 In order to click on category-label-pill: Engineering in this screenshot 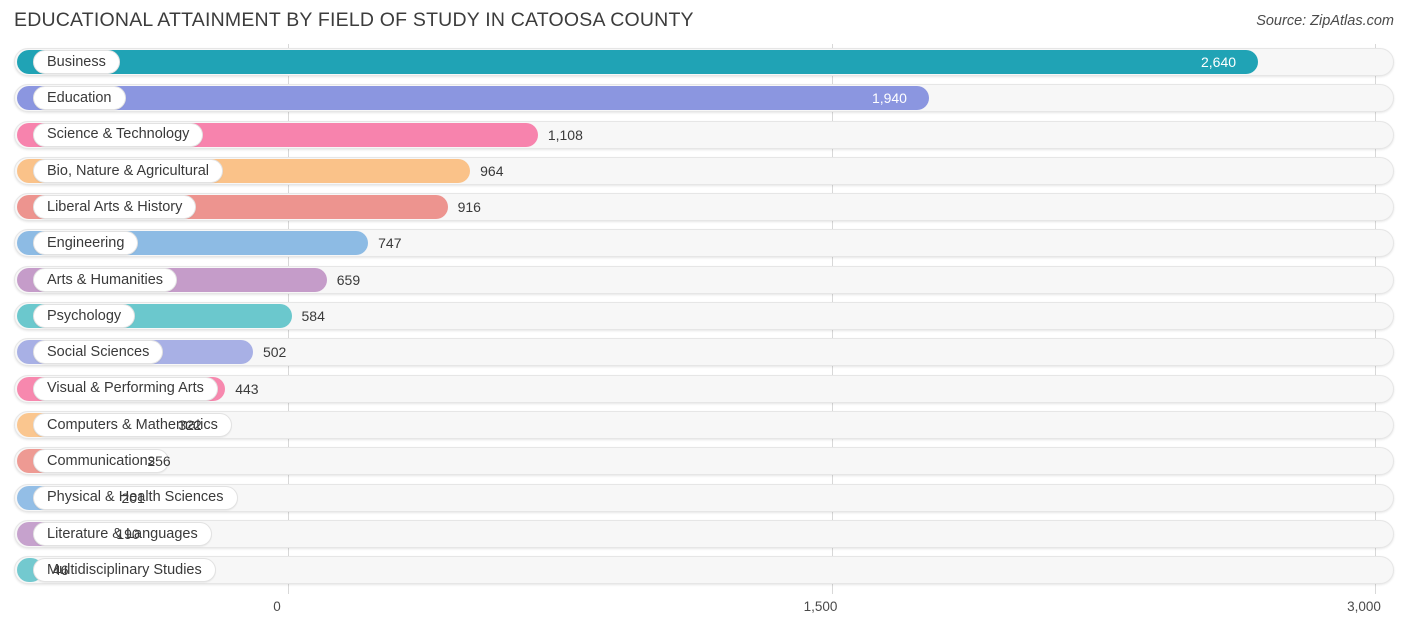, I will do `click(86, 243)`.